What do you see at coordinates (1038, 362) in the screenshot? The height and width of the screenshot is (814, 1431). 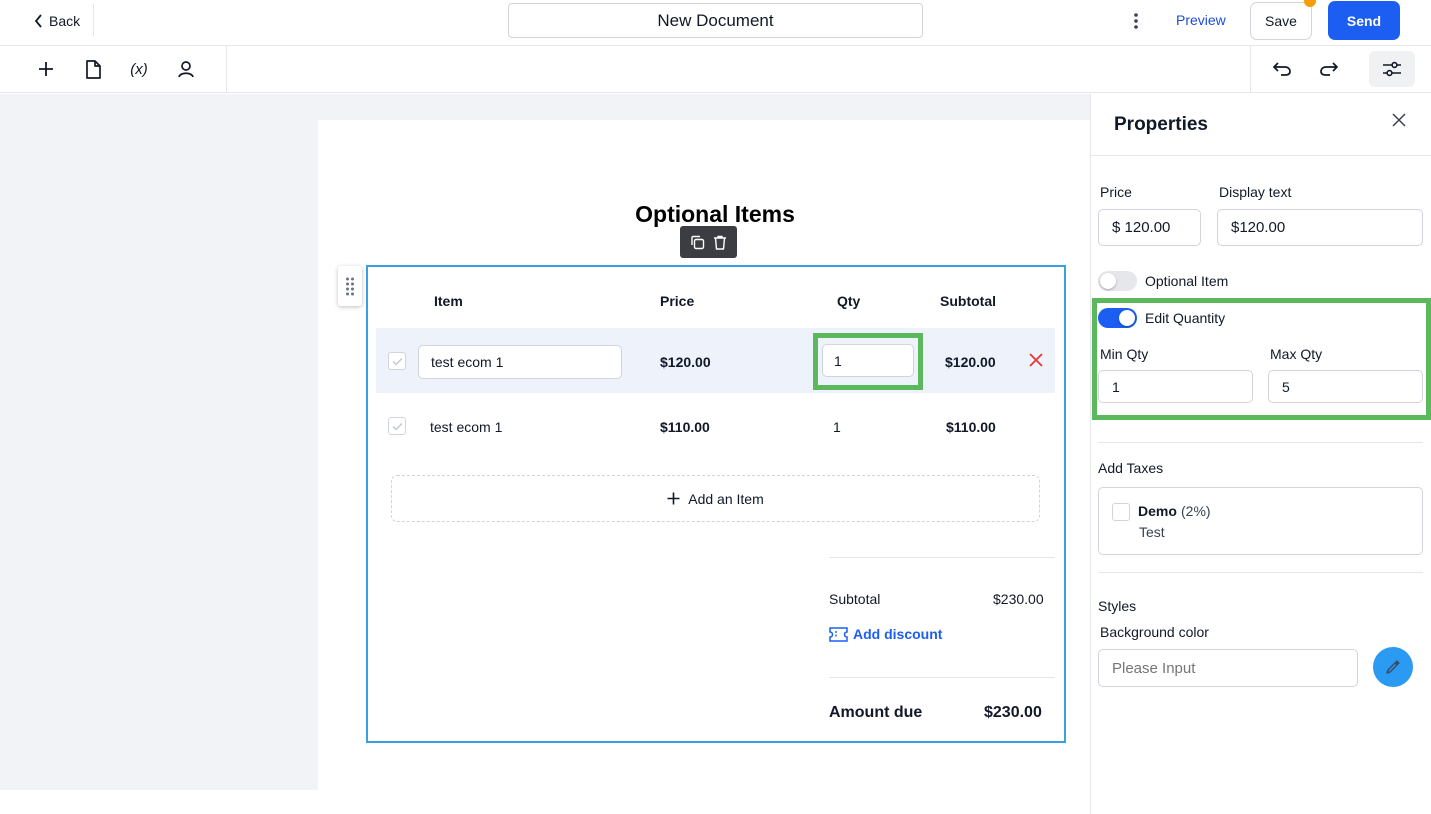 I see `delete-row-icon` at bounding box center [1038, 362].